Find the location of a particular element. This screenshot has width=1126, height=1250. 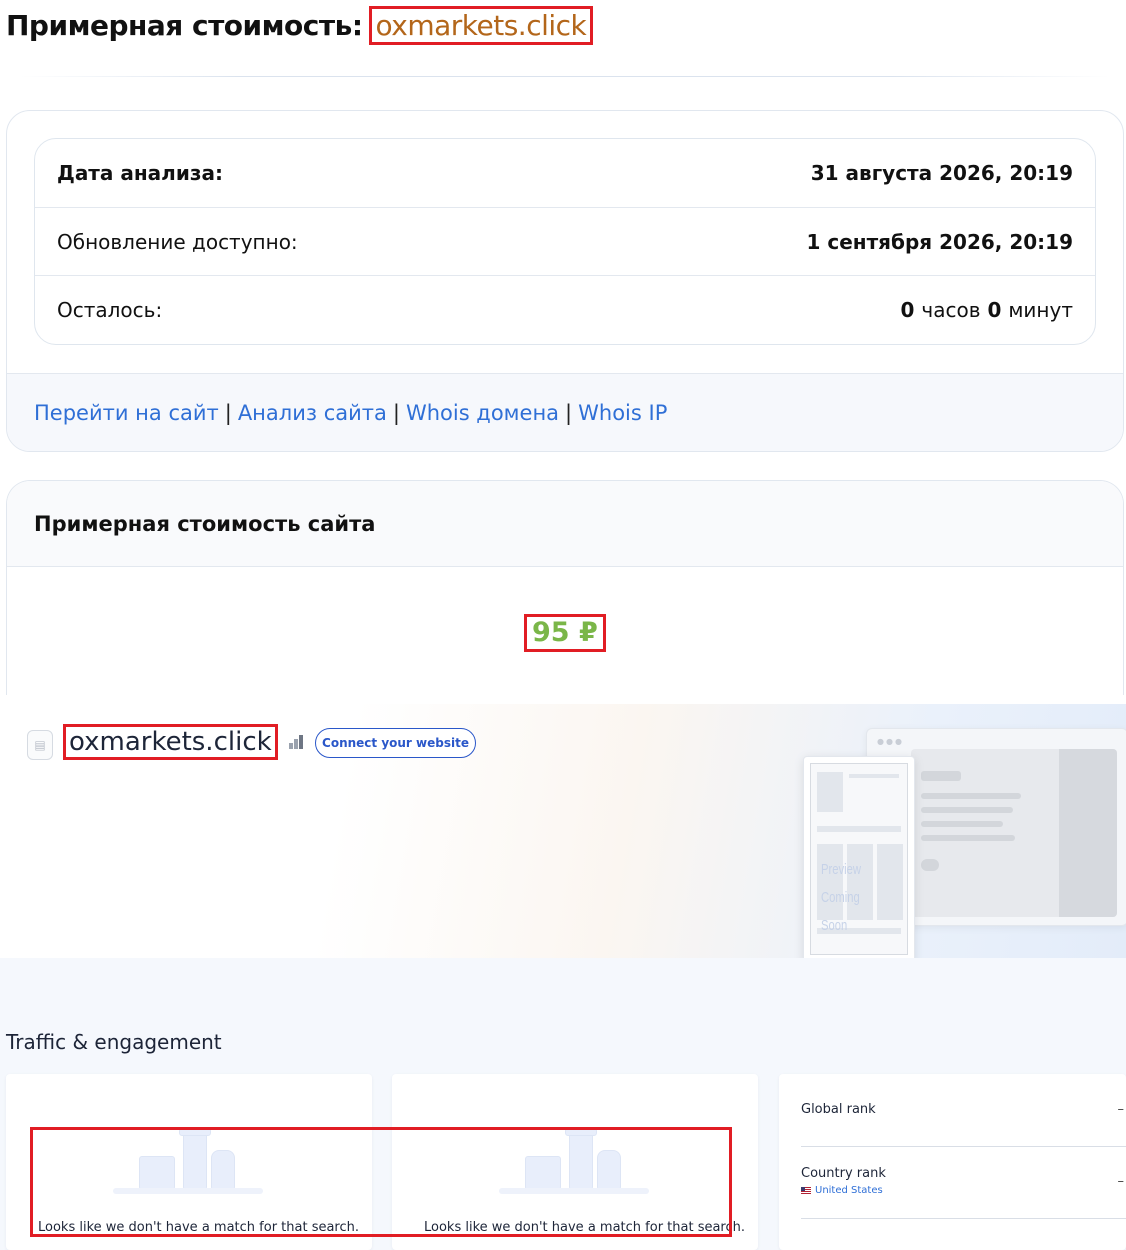

remaining-hours: 0 is located at coordinates (907, 309).